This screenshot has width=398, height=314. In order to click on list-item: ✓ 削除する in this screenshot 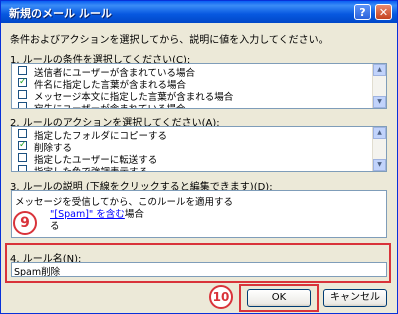, I will do `click(199, 147)`.